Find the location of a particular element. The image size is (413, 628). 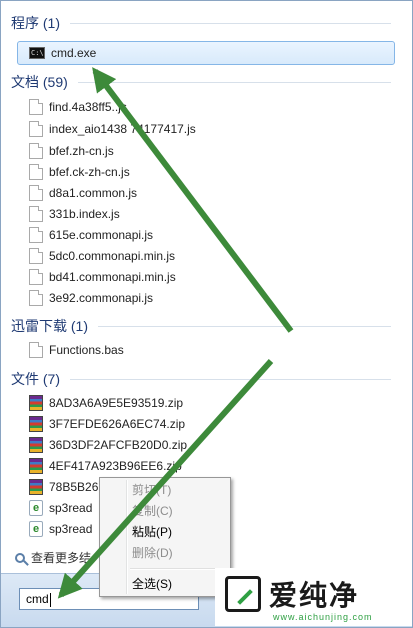

result-document: bfef.ck-zh-cn.js is located at coordinates (79, 172).